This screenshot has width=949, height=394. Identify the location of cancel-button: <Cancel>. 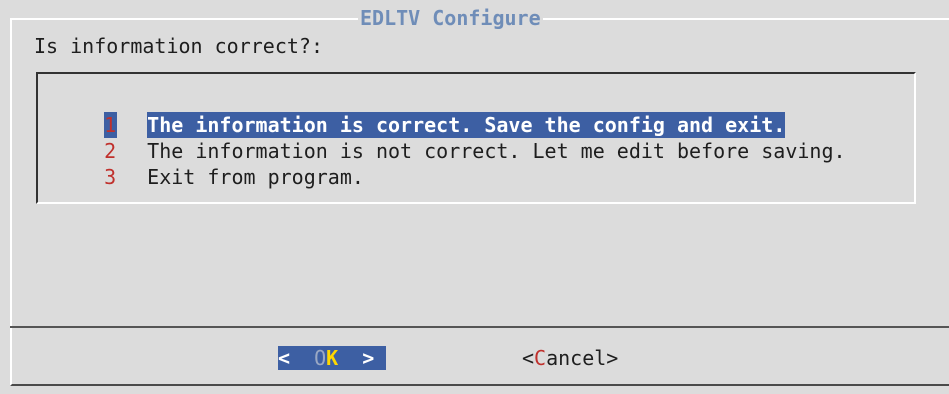
(570, 358).